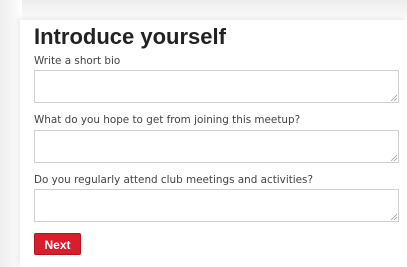  I want to click on page-shadow-left, so click(11, 133).